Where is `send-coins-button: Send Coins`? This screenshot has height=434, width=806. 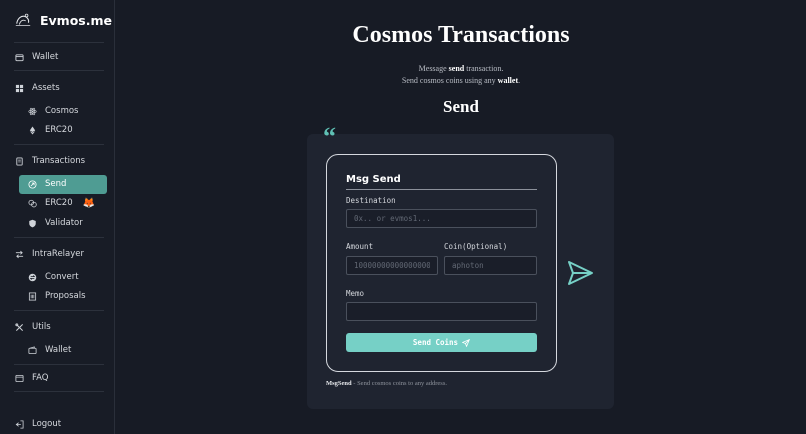 send-coins-button: Send Coins is located at coordinates (441, 342).